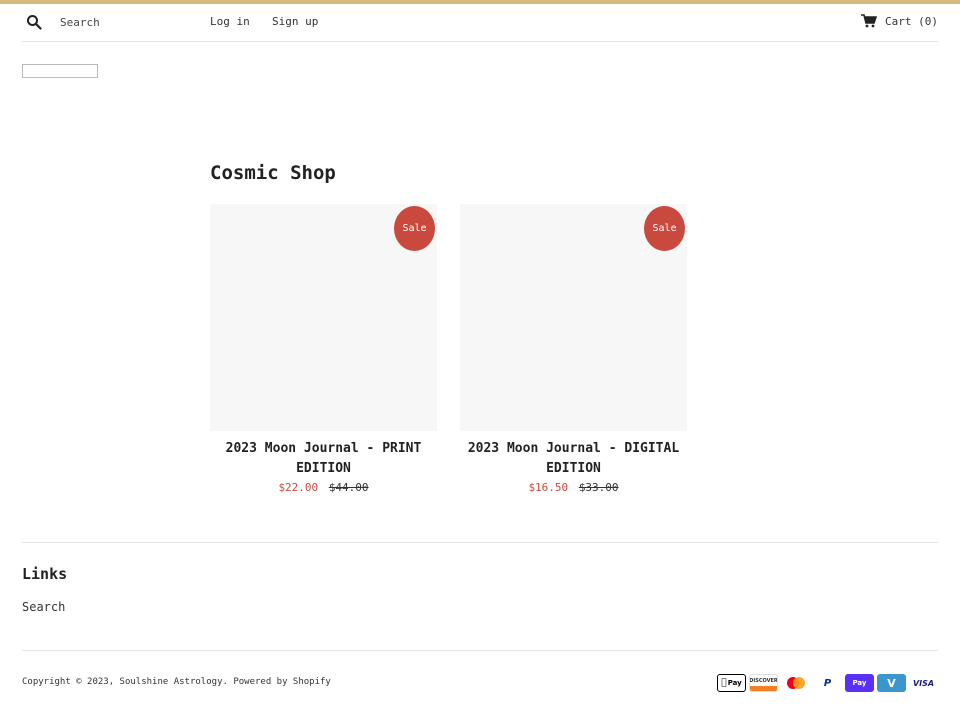  What do you see at coordinates (323, 459) in the screenshot?
I see `product-title: 2023 Moon Journal - PRINT EDITION` at bounding box center [323, 459].